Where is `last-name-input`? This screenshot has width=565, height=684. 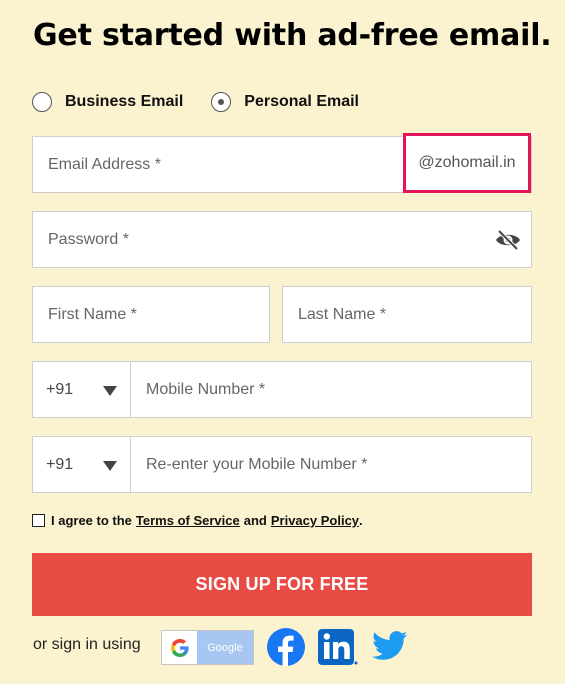
last-name-input is located at coordinates (407, 314).